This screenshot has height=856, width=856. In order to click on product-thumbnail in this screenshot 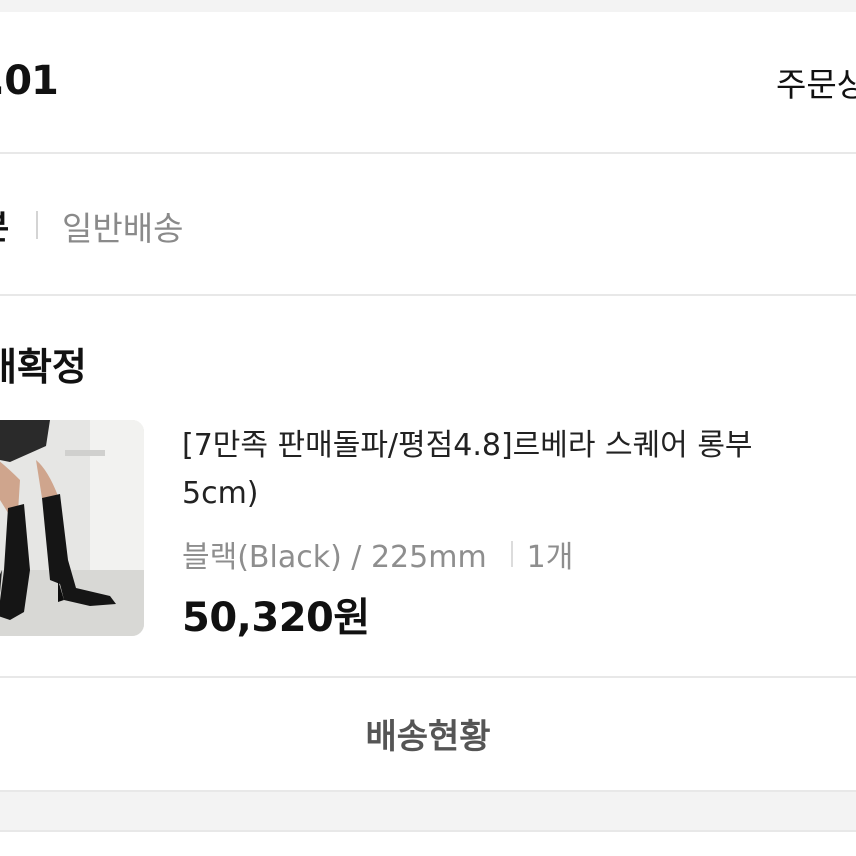, I will do `click(72, 528)`.